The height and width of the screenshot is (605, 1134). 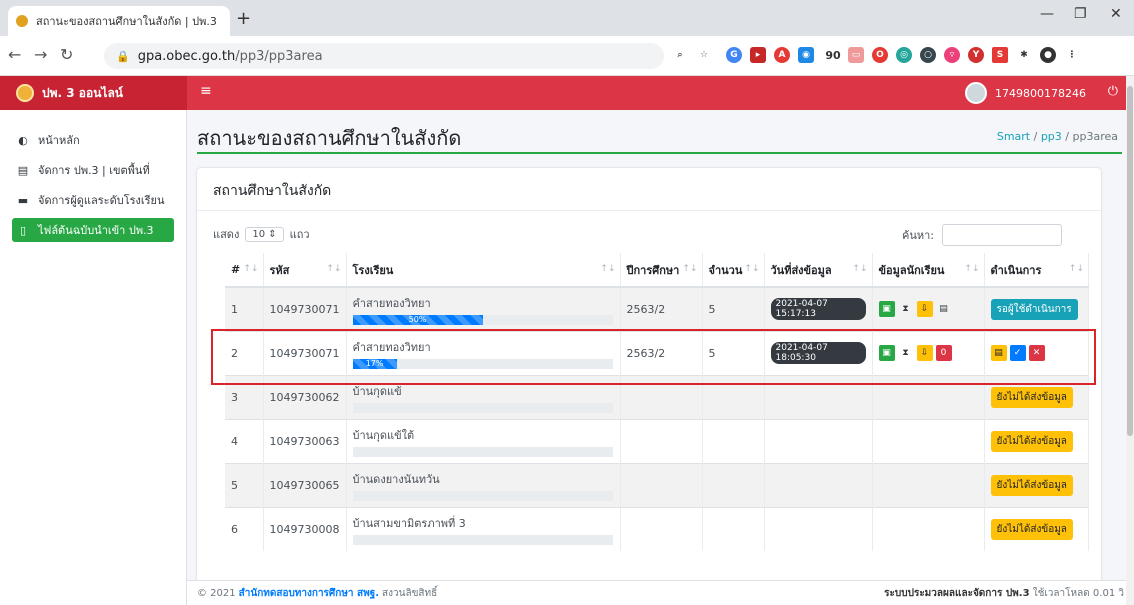 I want to click on breadcrumb-smart: Smart, so click(x=1013, y=136).